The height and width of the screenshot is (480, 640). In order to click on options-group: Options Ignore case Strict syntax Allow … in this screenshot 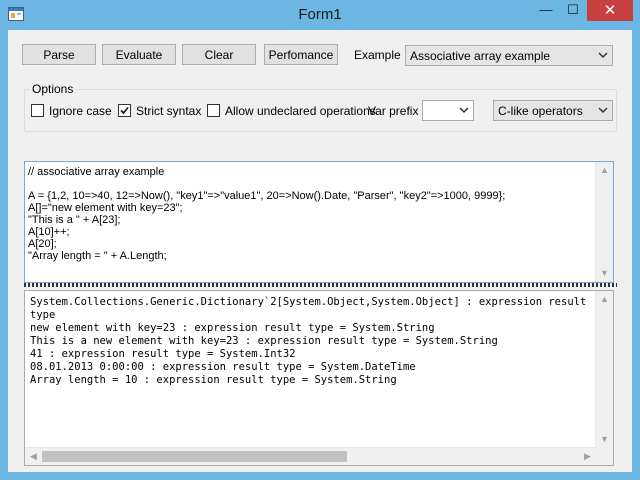, I will do `click(320, 107)`.